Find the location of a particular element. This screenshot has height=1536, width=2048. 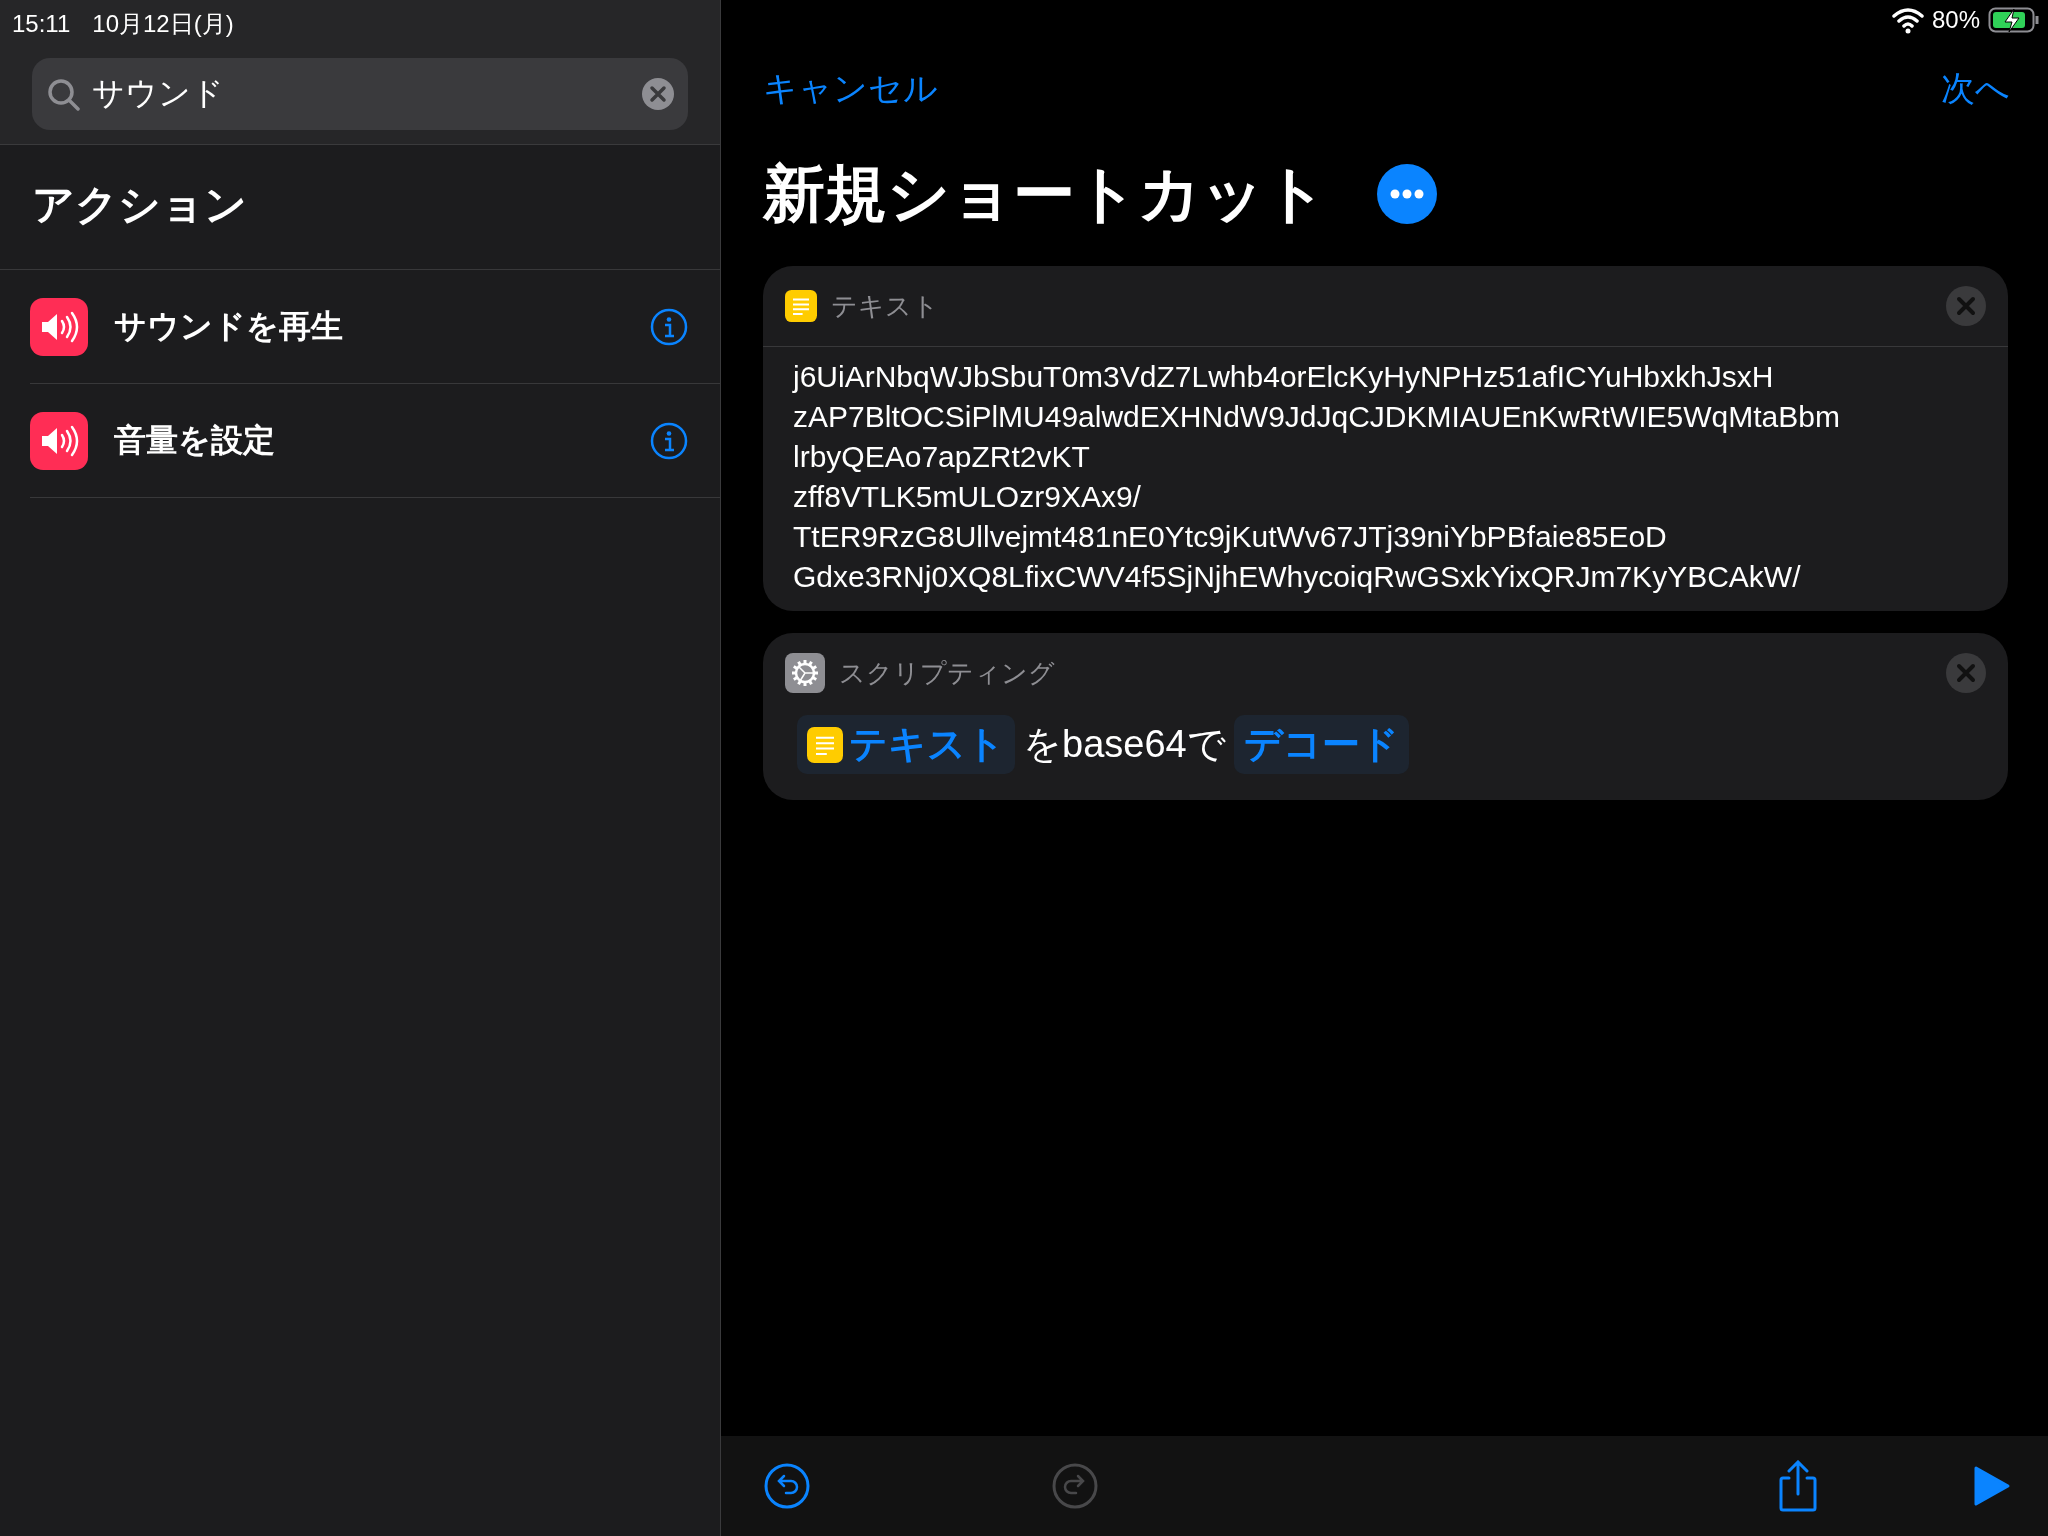

action-row: サウンドを再生 is located at coordinates (375, 327).